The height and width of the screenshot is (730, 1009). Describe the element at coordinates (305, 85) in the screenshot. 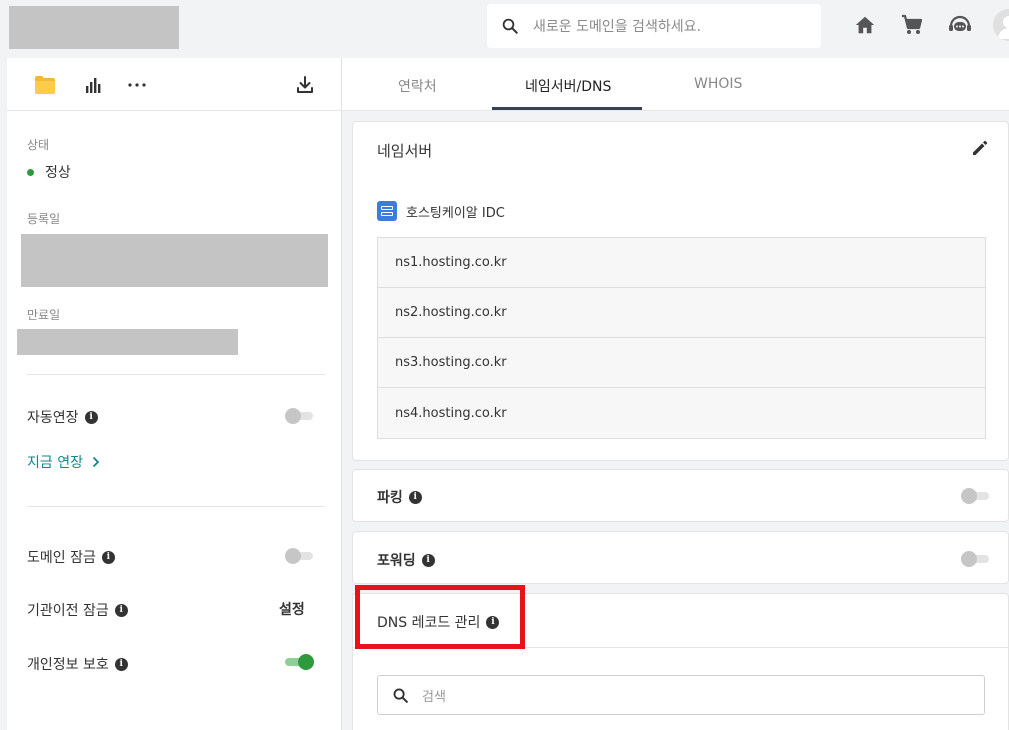

I see `download-icon` at that location.